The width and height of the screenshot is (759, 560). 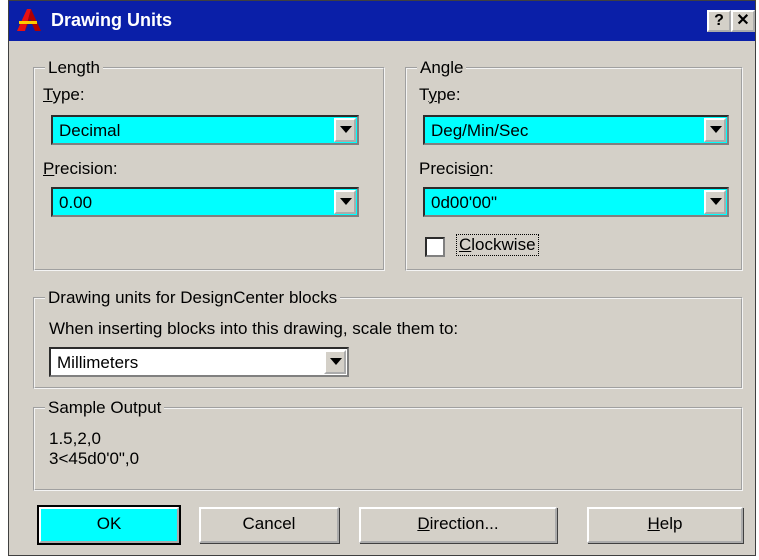 I want to click on autocad-logo-icon, so click(x=29, y=20).